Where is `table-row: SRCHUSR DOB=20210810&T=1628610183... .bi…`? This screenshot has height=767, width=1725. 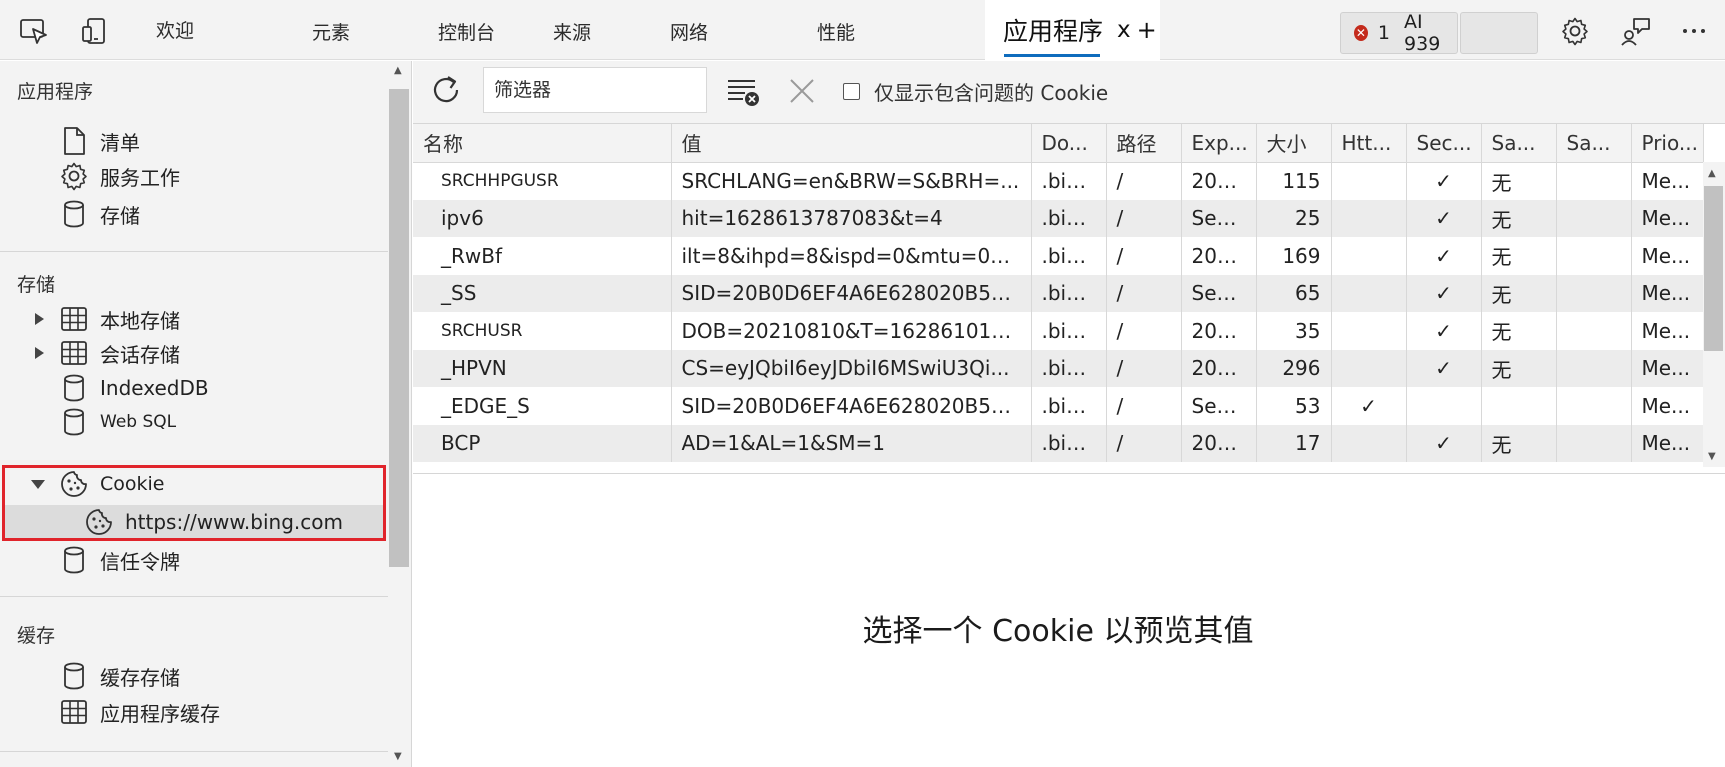 table-row: SRCHUSR DOB=20210810&T=1628610183... .bi… is located at coordinates (1058, 331).